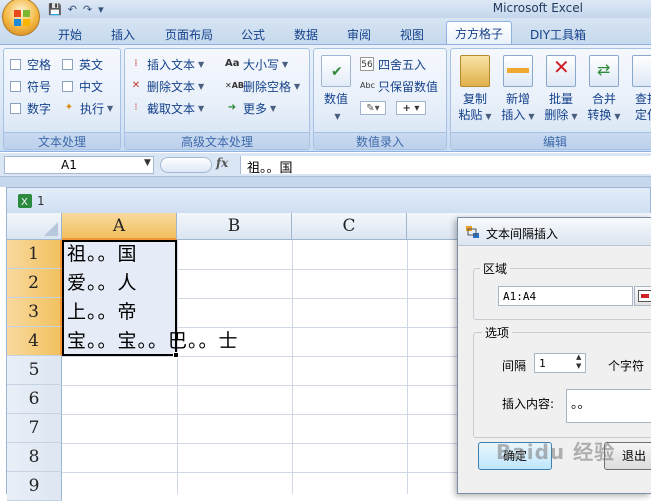  I want to click on column-header-a: A, so click(119, 226).